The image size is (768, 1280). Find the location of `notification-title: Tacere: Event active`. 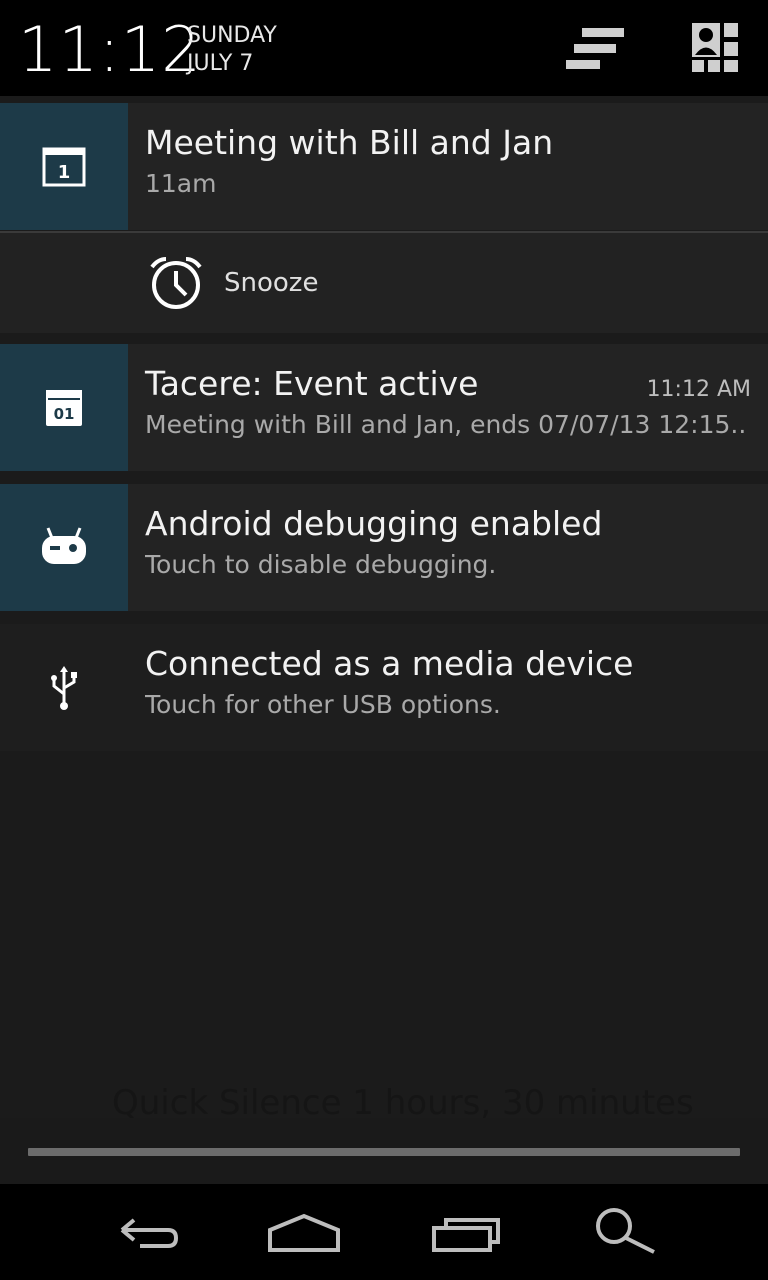

notification-title: Tacere: Event active is located at coordinates (312, 383).